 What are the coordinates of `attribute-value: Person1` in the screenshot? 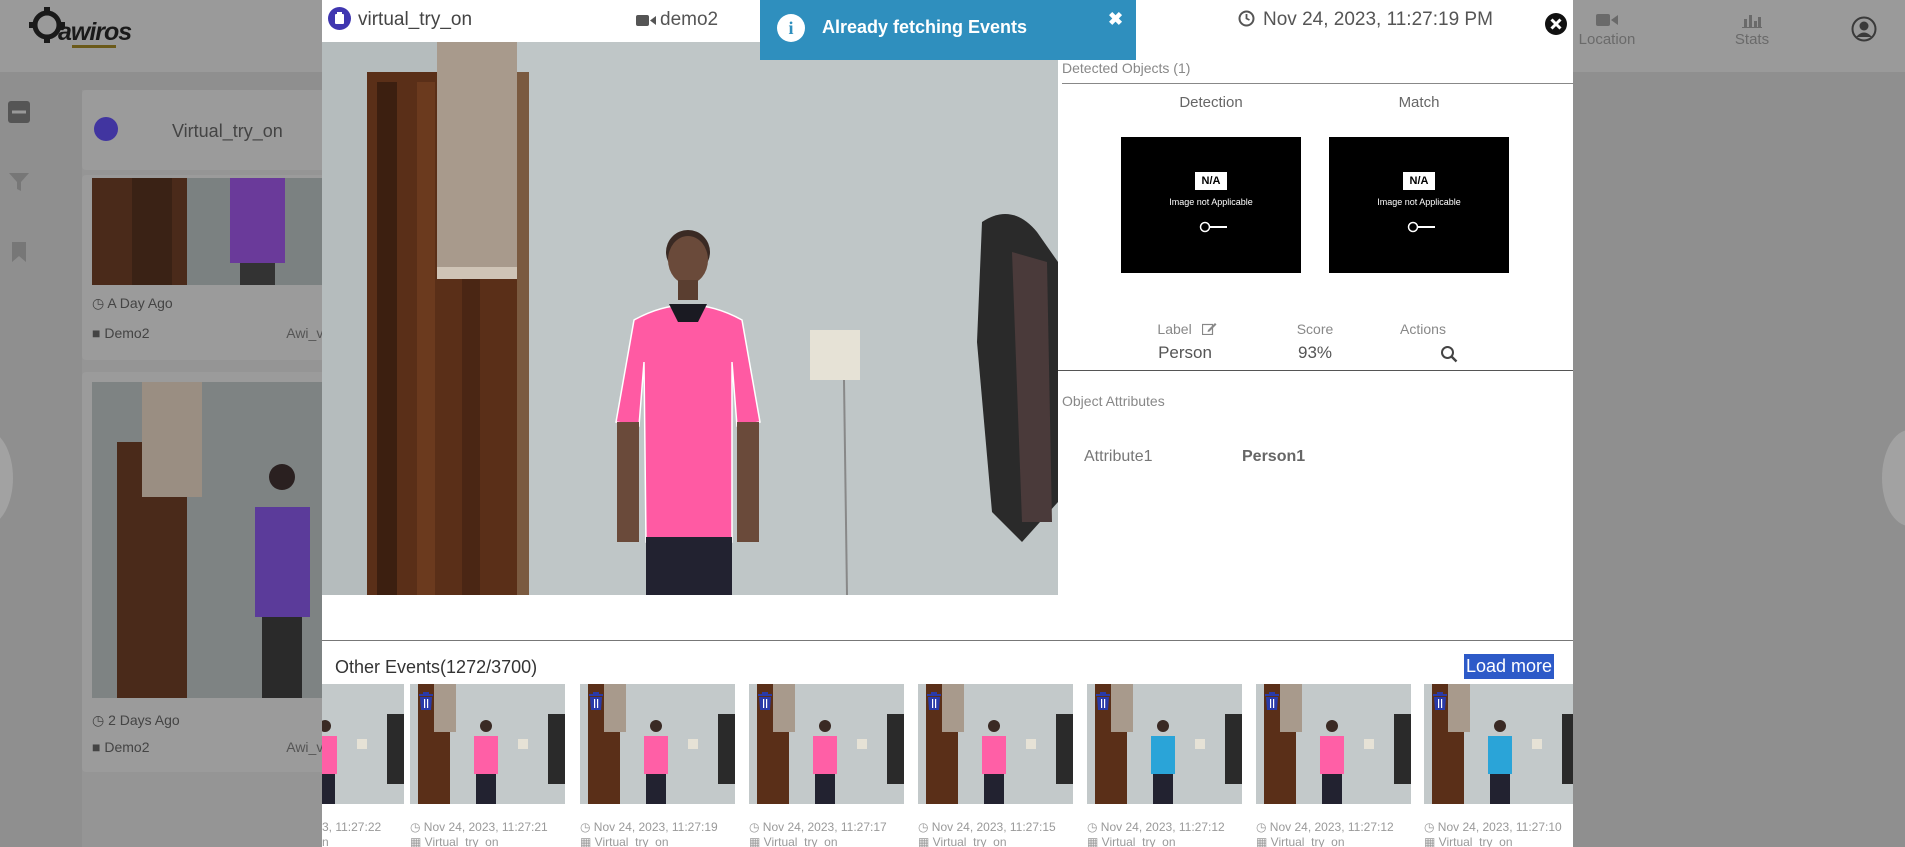 It's located at (1274, 456).